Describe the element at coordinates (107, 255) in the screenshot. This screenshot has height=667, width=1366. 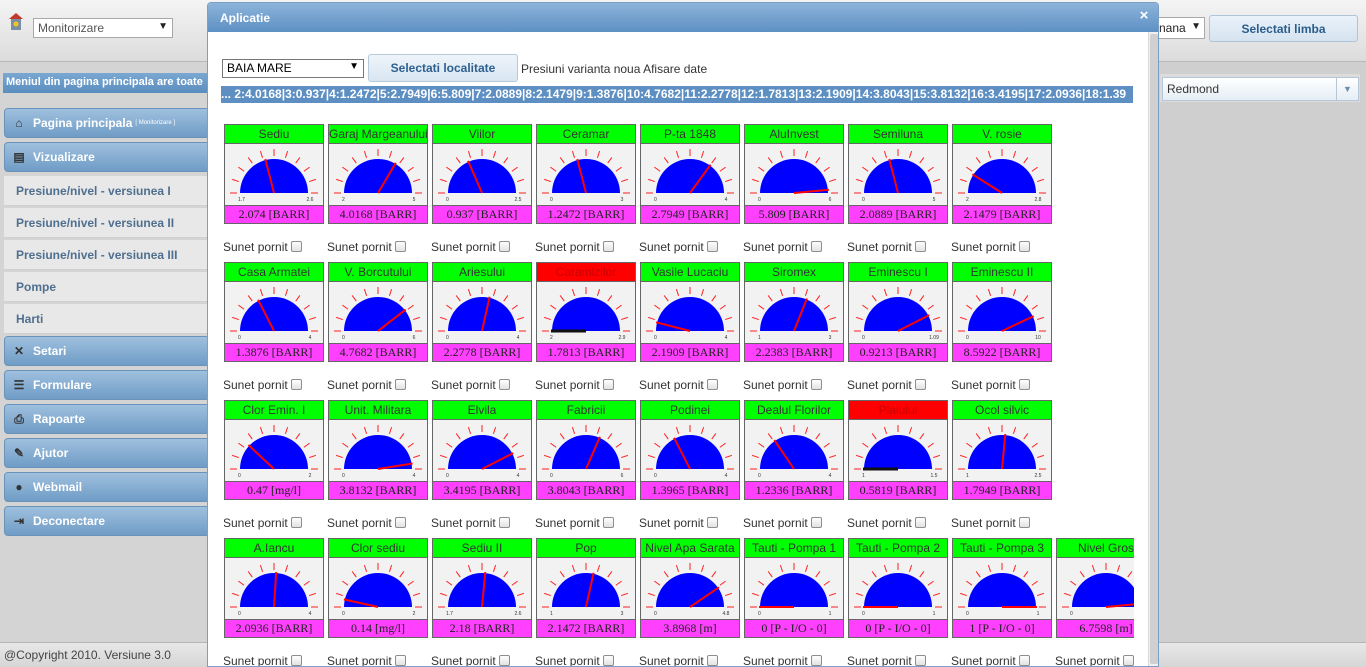
I see `sidebar-item-presiune-nivel-versiunea-iii: Presiune/nivel - versiunea III` at that location.